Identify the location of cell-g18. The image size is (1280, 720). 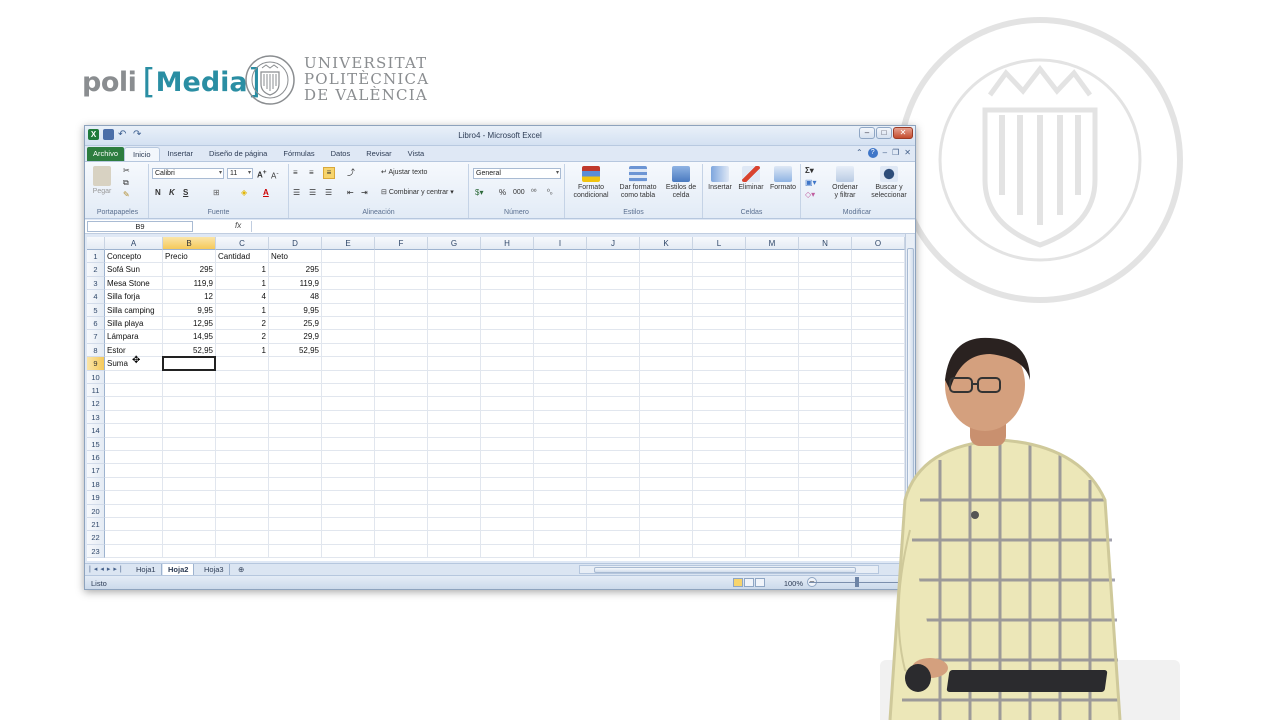
(454, 484).